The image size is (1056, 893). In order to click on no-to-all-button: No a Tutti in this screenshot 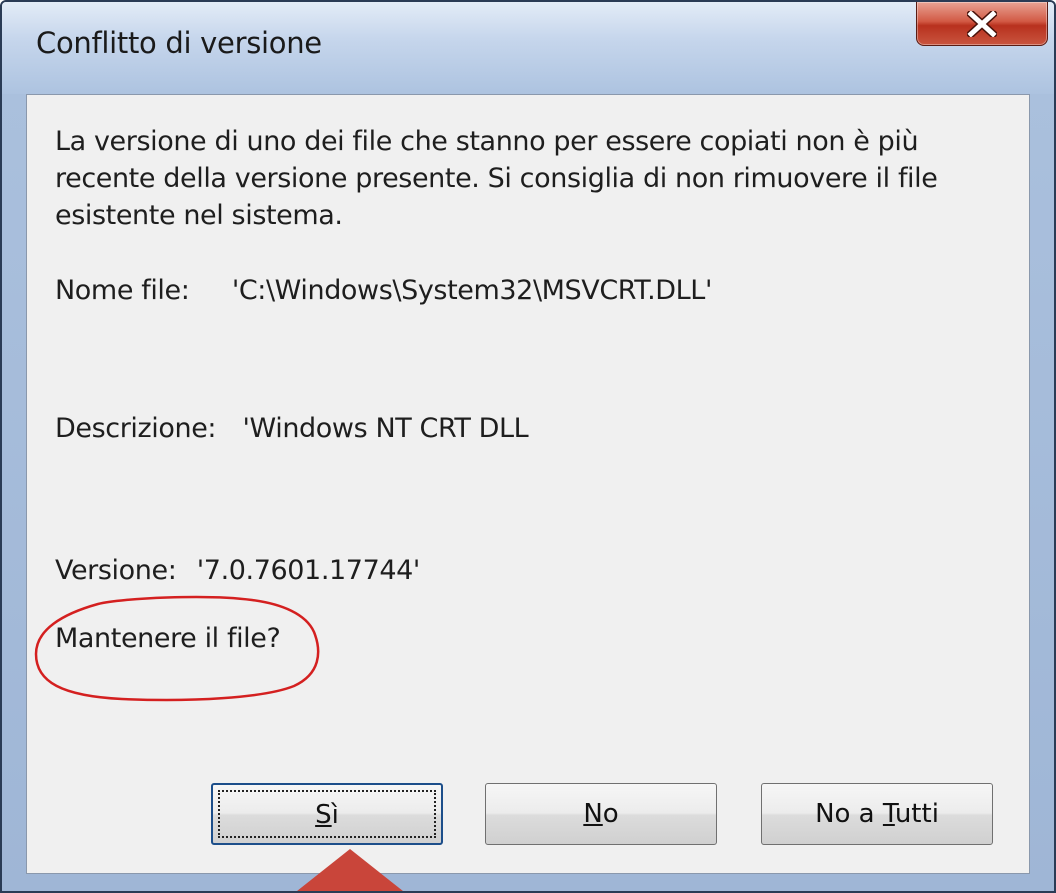, I will do `click(877, 814)`.